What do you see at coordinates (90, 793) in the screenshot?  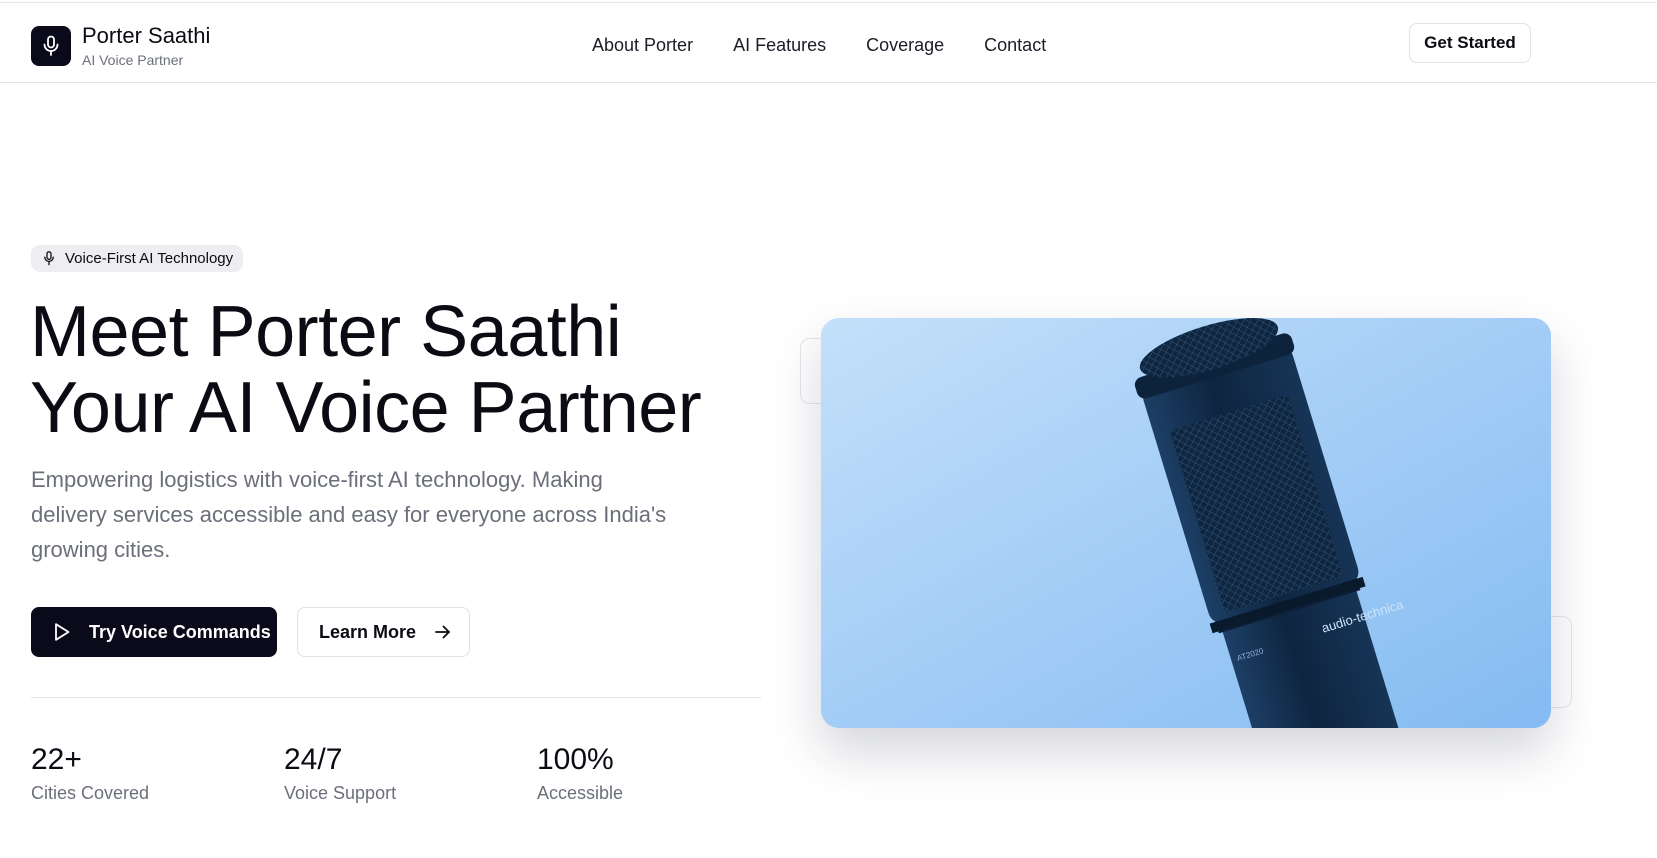 I see `stat-label: Cities Covered` at bounding box center [90, 793].